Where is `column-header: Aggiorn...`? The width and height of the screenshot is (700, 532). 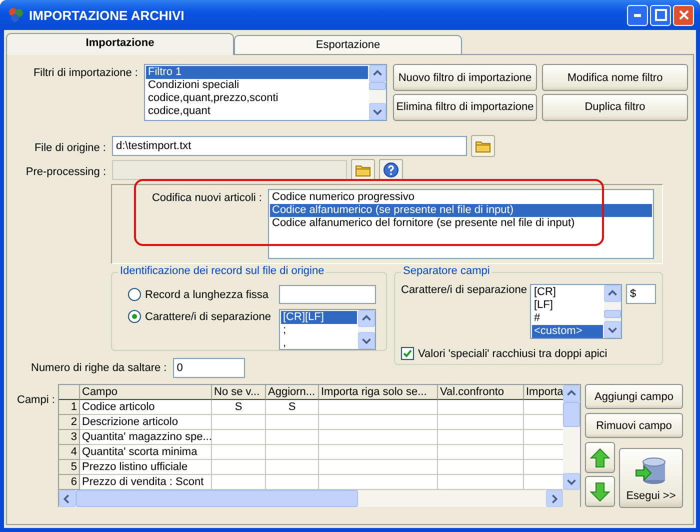 column-header: Aggiorn... is located at coordinates (292, 392).